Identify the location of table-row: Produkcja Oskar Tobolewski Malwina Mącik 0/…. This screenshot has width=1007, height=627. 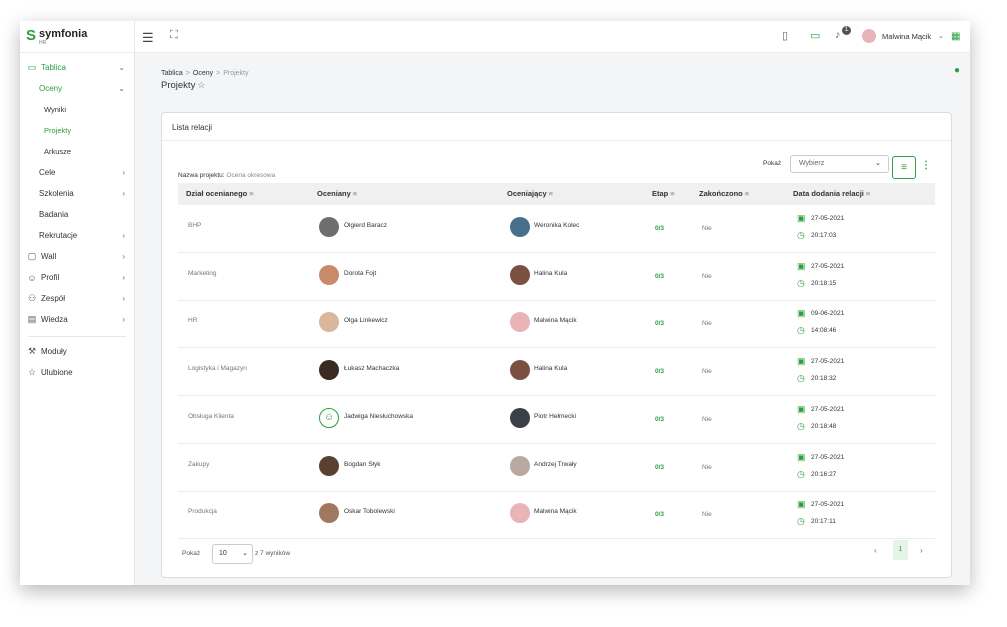
(556, 515).